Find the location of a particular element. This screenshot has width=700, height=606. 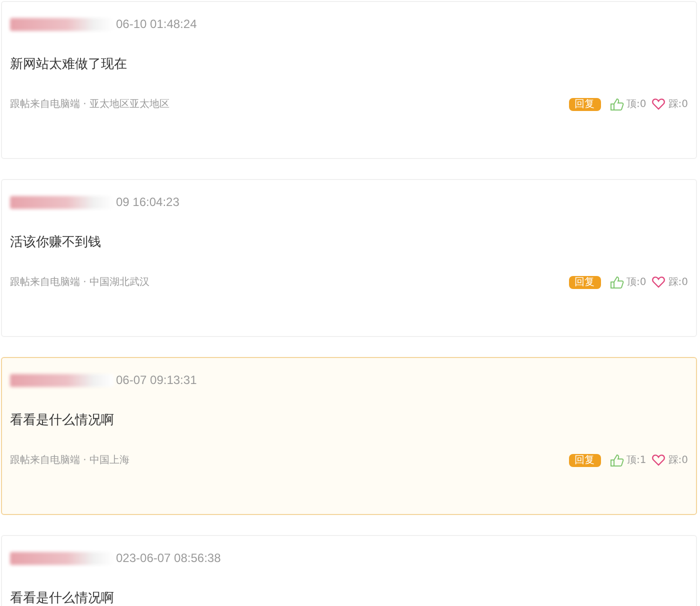

comment-time: 09 16:04:23 is located at coordinates (148, 202).